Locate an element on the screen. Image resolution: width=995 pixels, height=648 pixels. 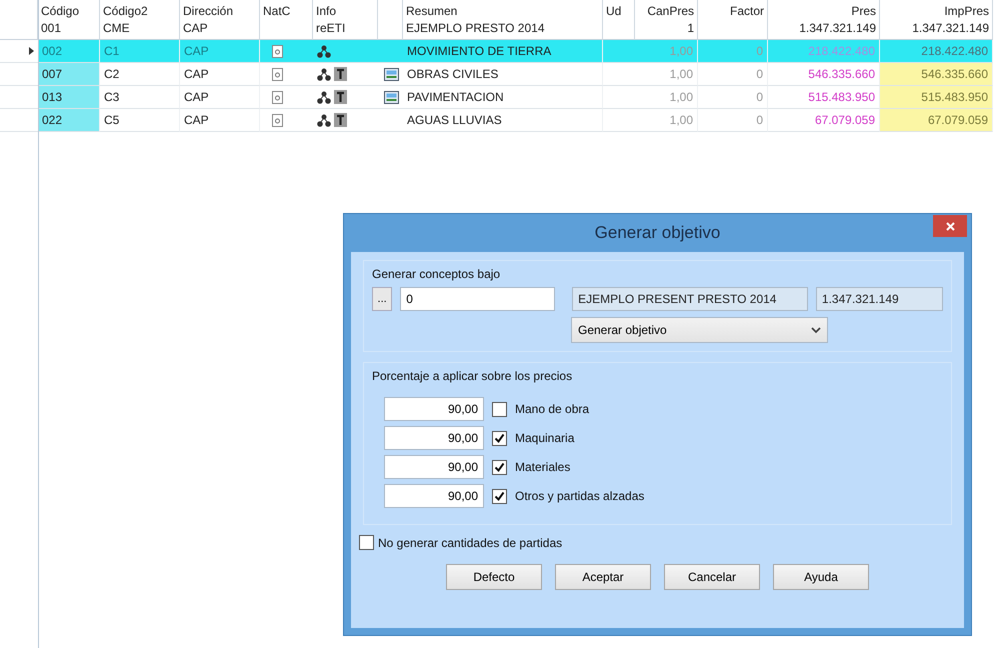
column-header: Código2 CME is located at coordinates (140, 20).